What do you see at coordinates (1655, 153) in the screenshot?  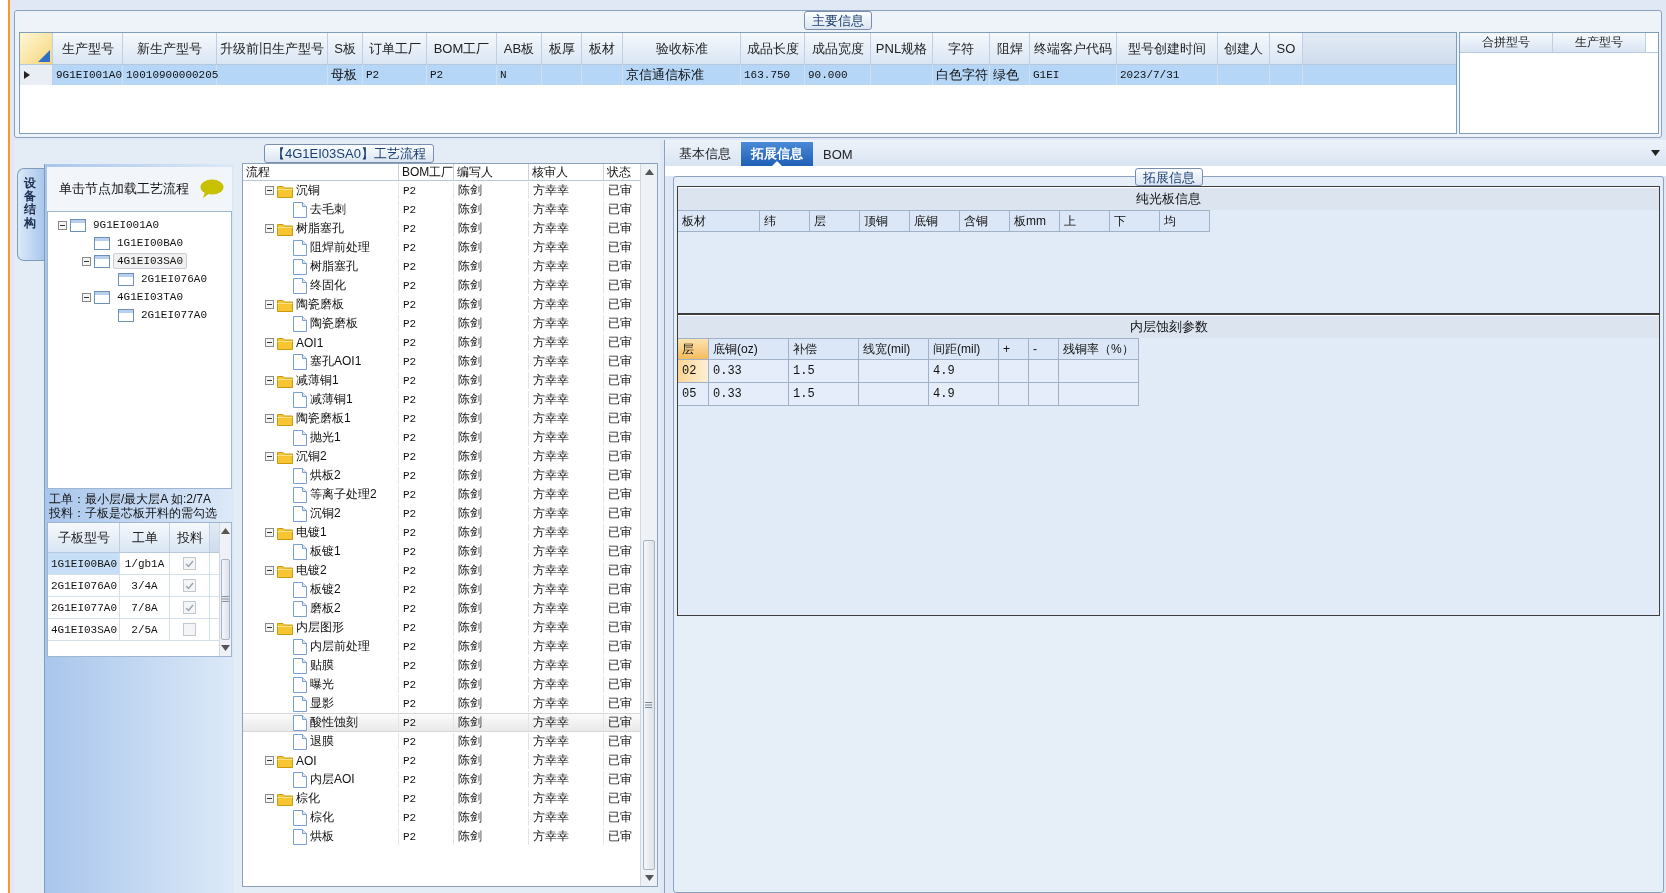 I see `dropdown-caret-icon` at bounding box center [1655, 153].